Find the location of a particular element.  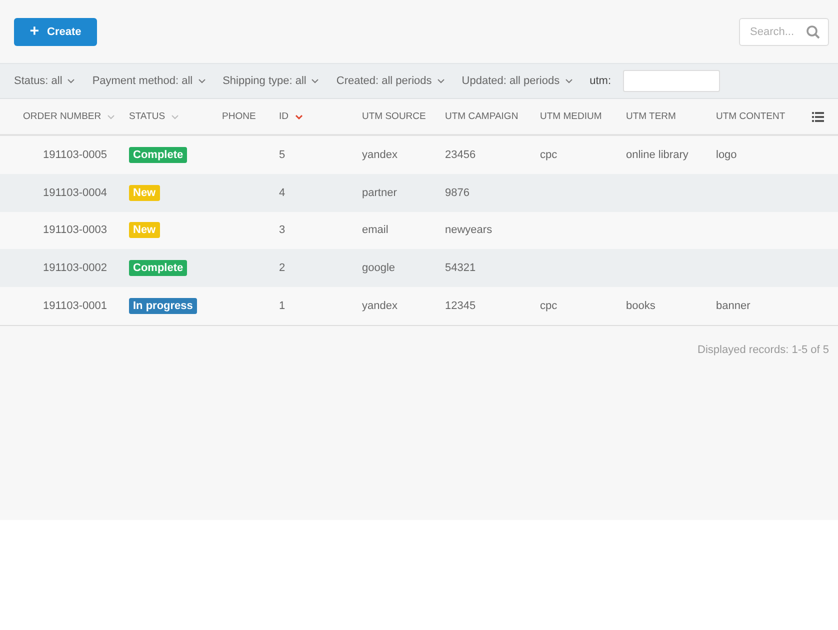

table-cell: email is located at coordinates (375, 230).